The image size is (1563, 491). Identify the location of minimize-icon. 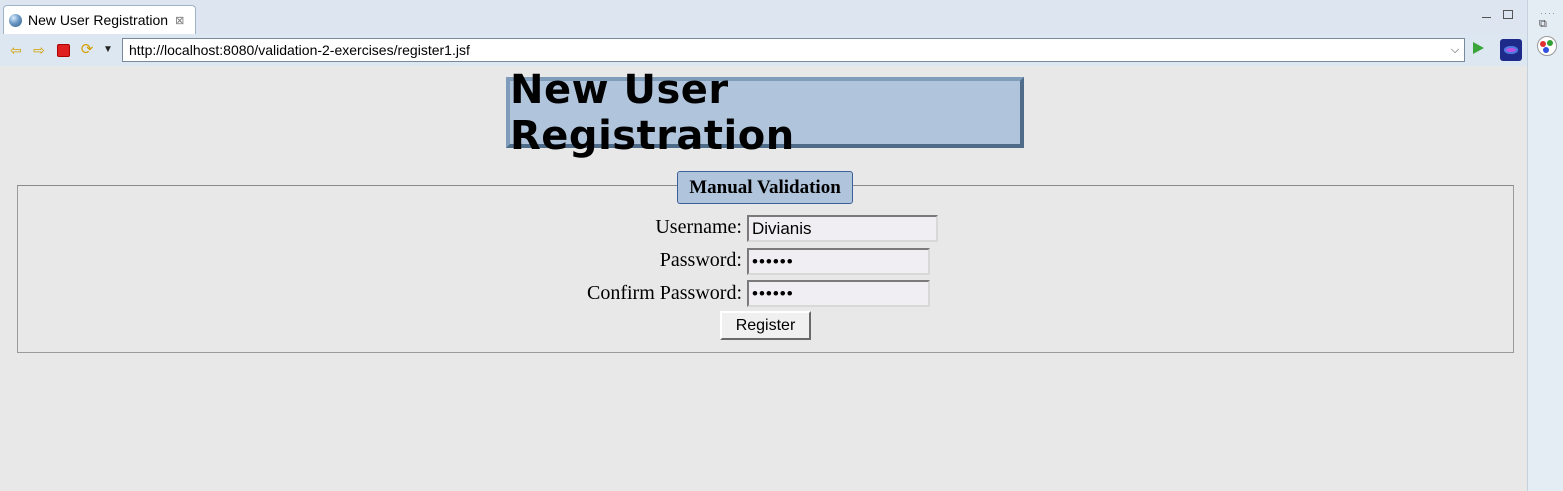
(1486, 14).